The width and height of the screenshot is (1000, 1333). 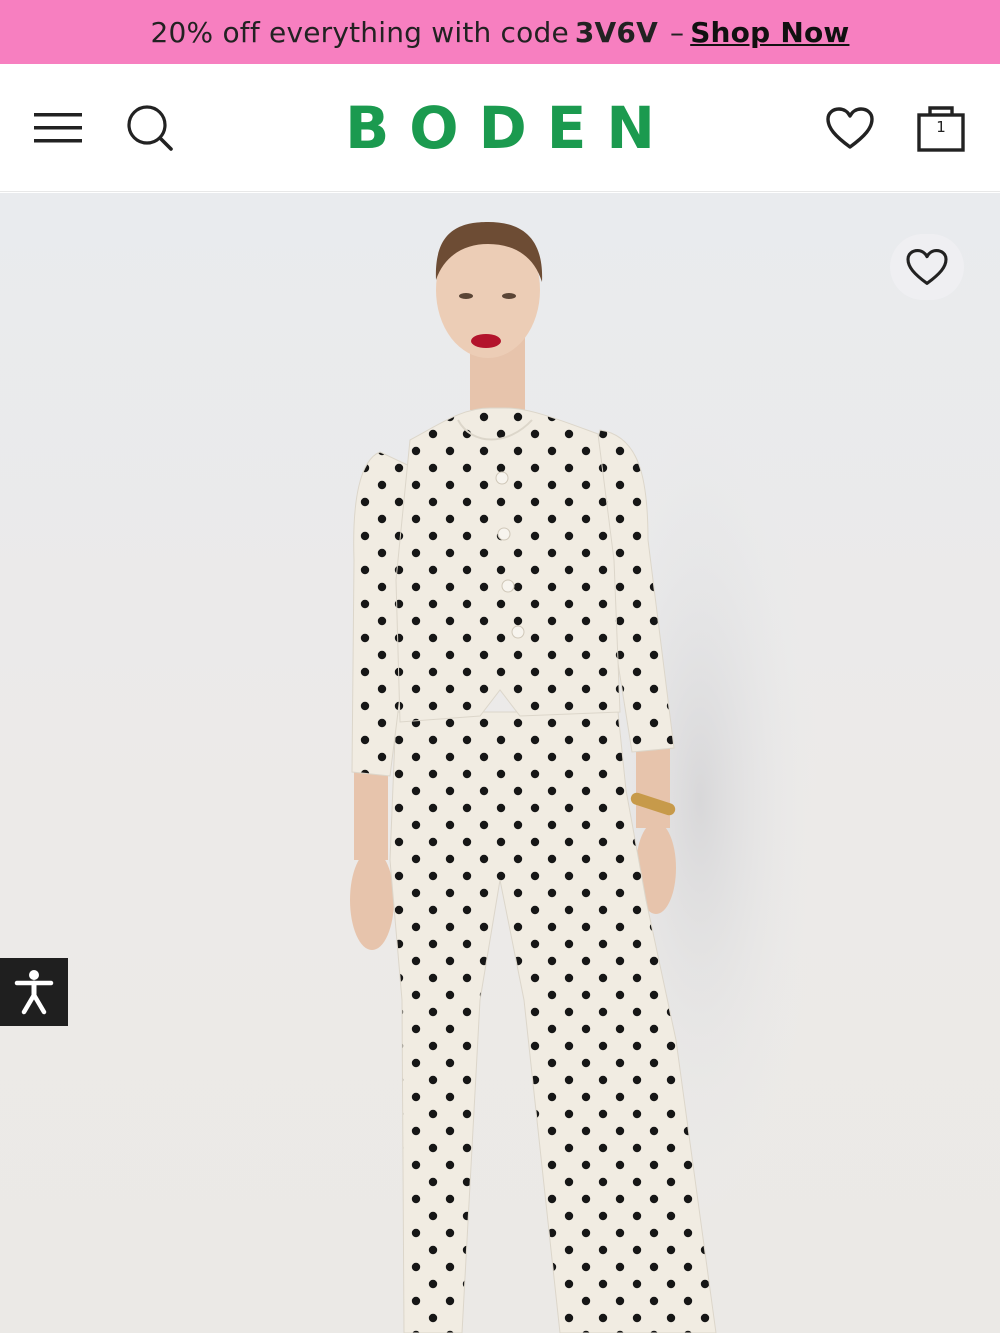 I want to click on site-header: BODEN 1, so click(x=500, y=128).